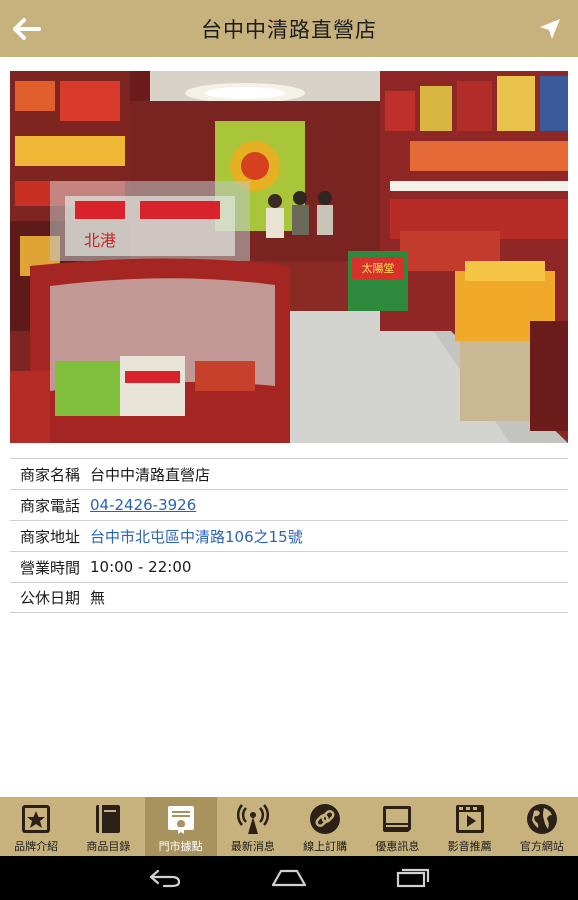 Image resolution: width=578 pixels, height=900 pixels. I want to click on system-recents-button, so click(413, 878).